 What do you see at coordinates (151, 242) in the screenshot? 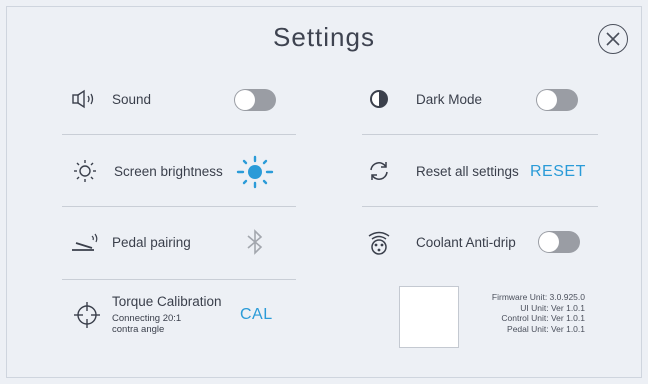
I see `pedal-label: Pedal pairing` at bounding box center [151, 242].